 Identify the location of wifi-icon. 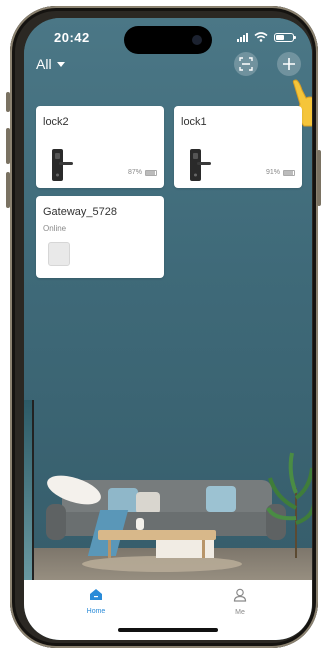
(261, 37).